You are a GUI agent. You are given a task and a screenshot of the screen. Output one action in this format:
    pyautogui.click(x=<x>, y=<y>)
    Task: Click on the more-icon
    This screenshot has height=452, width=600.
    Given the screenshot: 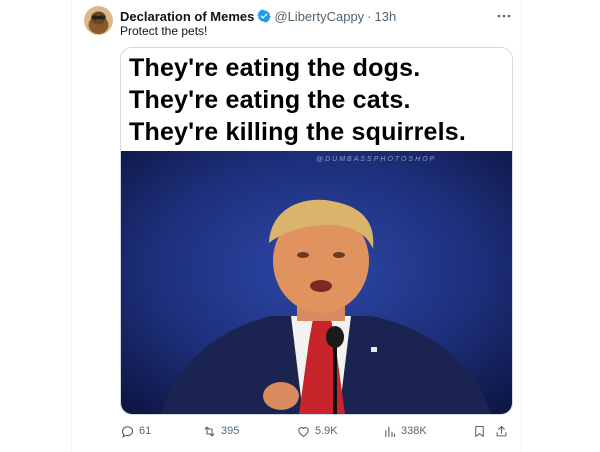 What is the action you would take?
    pyautogui.click(x=504, y=16)
    